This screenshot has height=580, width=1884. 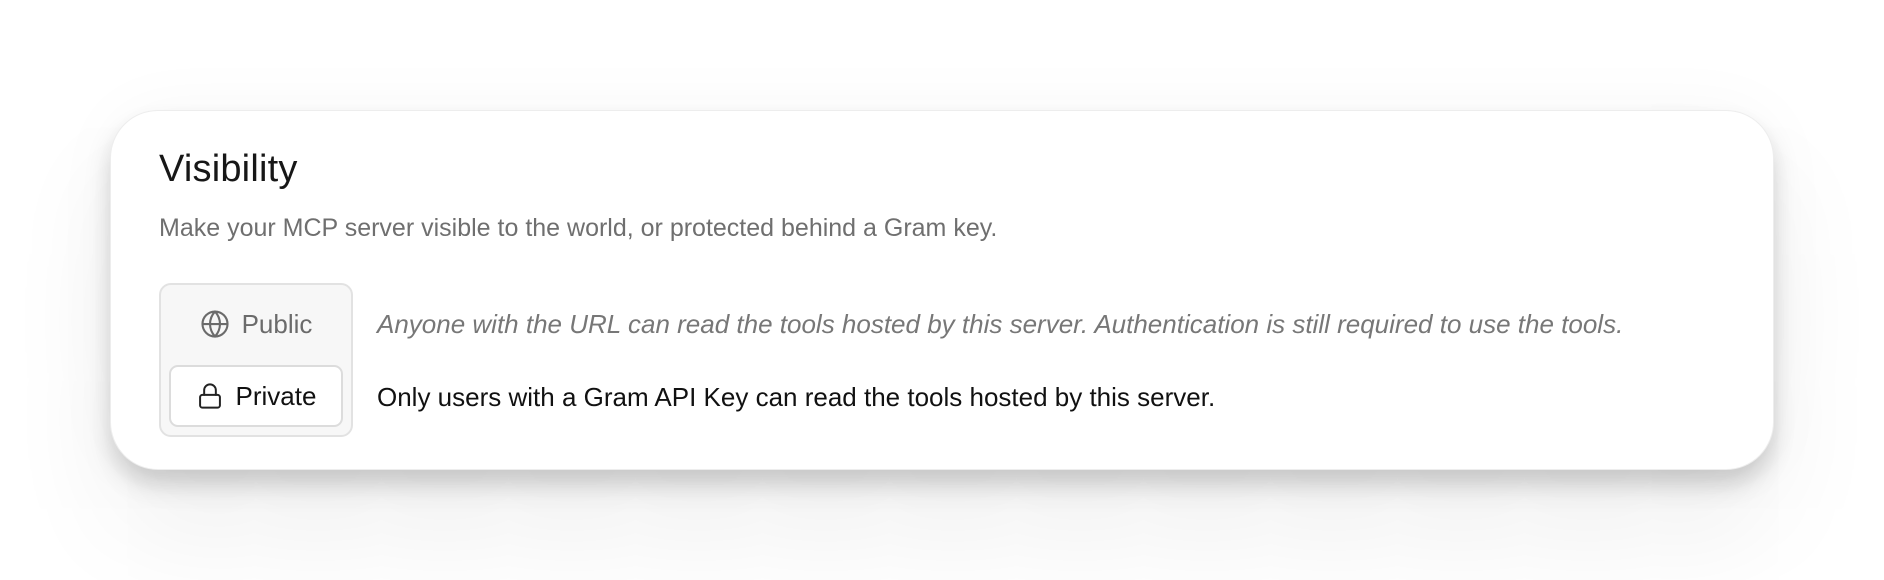 What do you see at coordinates (277, 323) in the screenshot?
I see `public-option-label: Public` at bounding box center [277, 323].